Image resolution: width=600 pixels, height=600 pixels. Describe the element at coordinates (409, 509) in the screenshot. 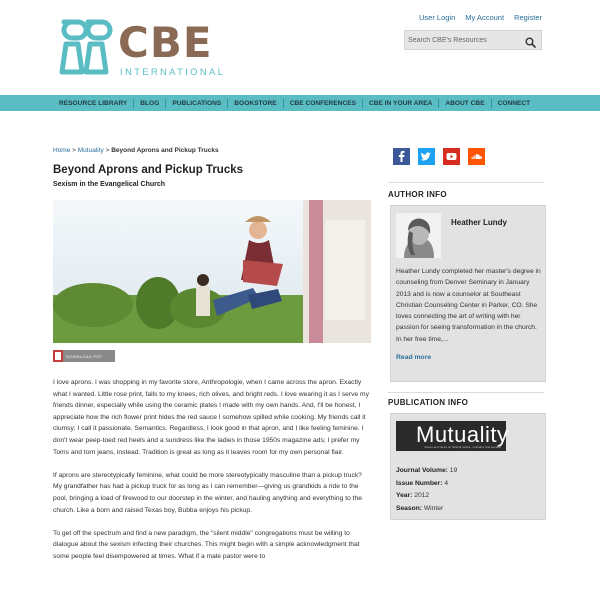

I see `season-label: Season:` at that location.